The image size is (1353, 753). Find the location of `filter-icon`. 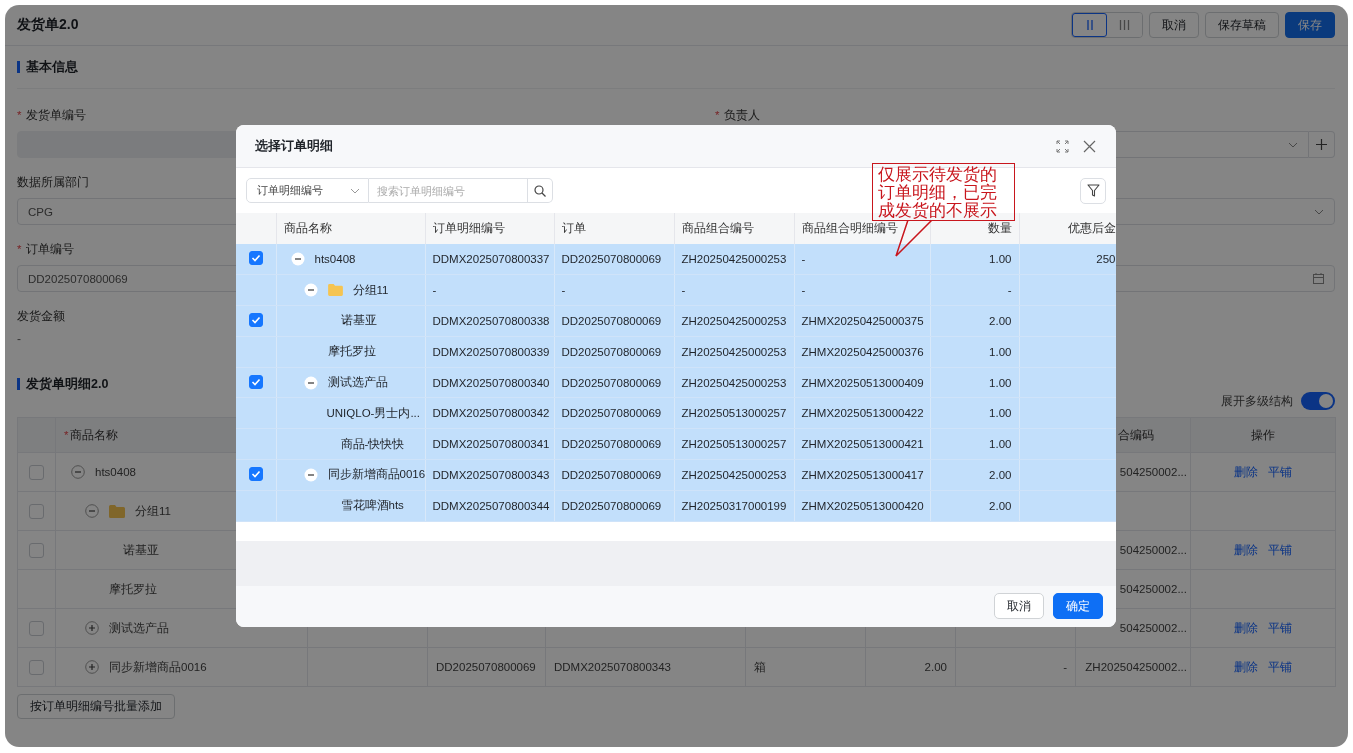

filter-icon is located at coordinates (1093, 190).